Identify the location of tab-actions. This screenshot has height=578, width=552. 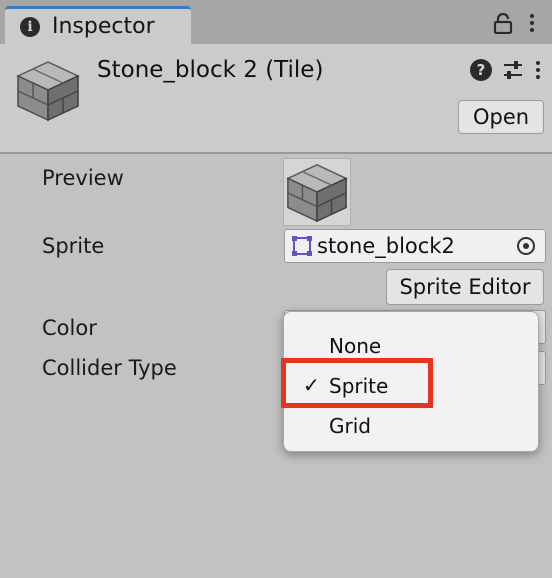
(514, 23).